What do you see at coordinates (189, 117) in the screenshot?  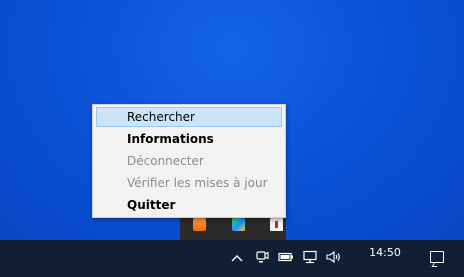 I see `menu-item-rechercher: Rechercher` at bounding box center [189, 117].